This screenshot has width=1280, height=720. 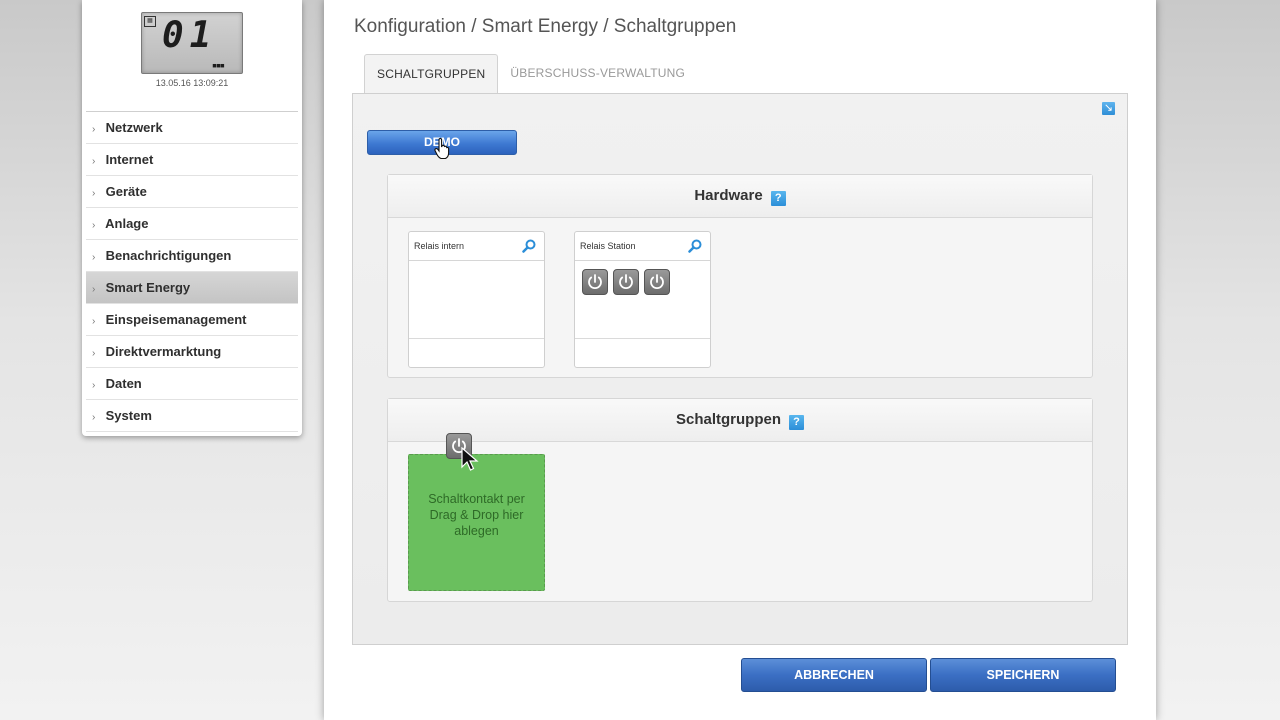 What do you see at coordinates (642, 246) in the screenshot?
I see `relais-station-header: Relais Station` at bounding box center [642, 246].